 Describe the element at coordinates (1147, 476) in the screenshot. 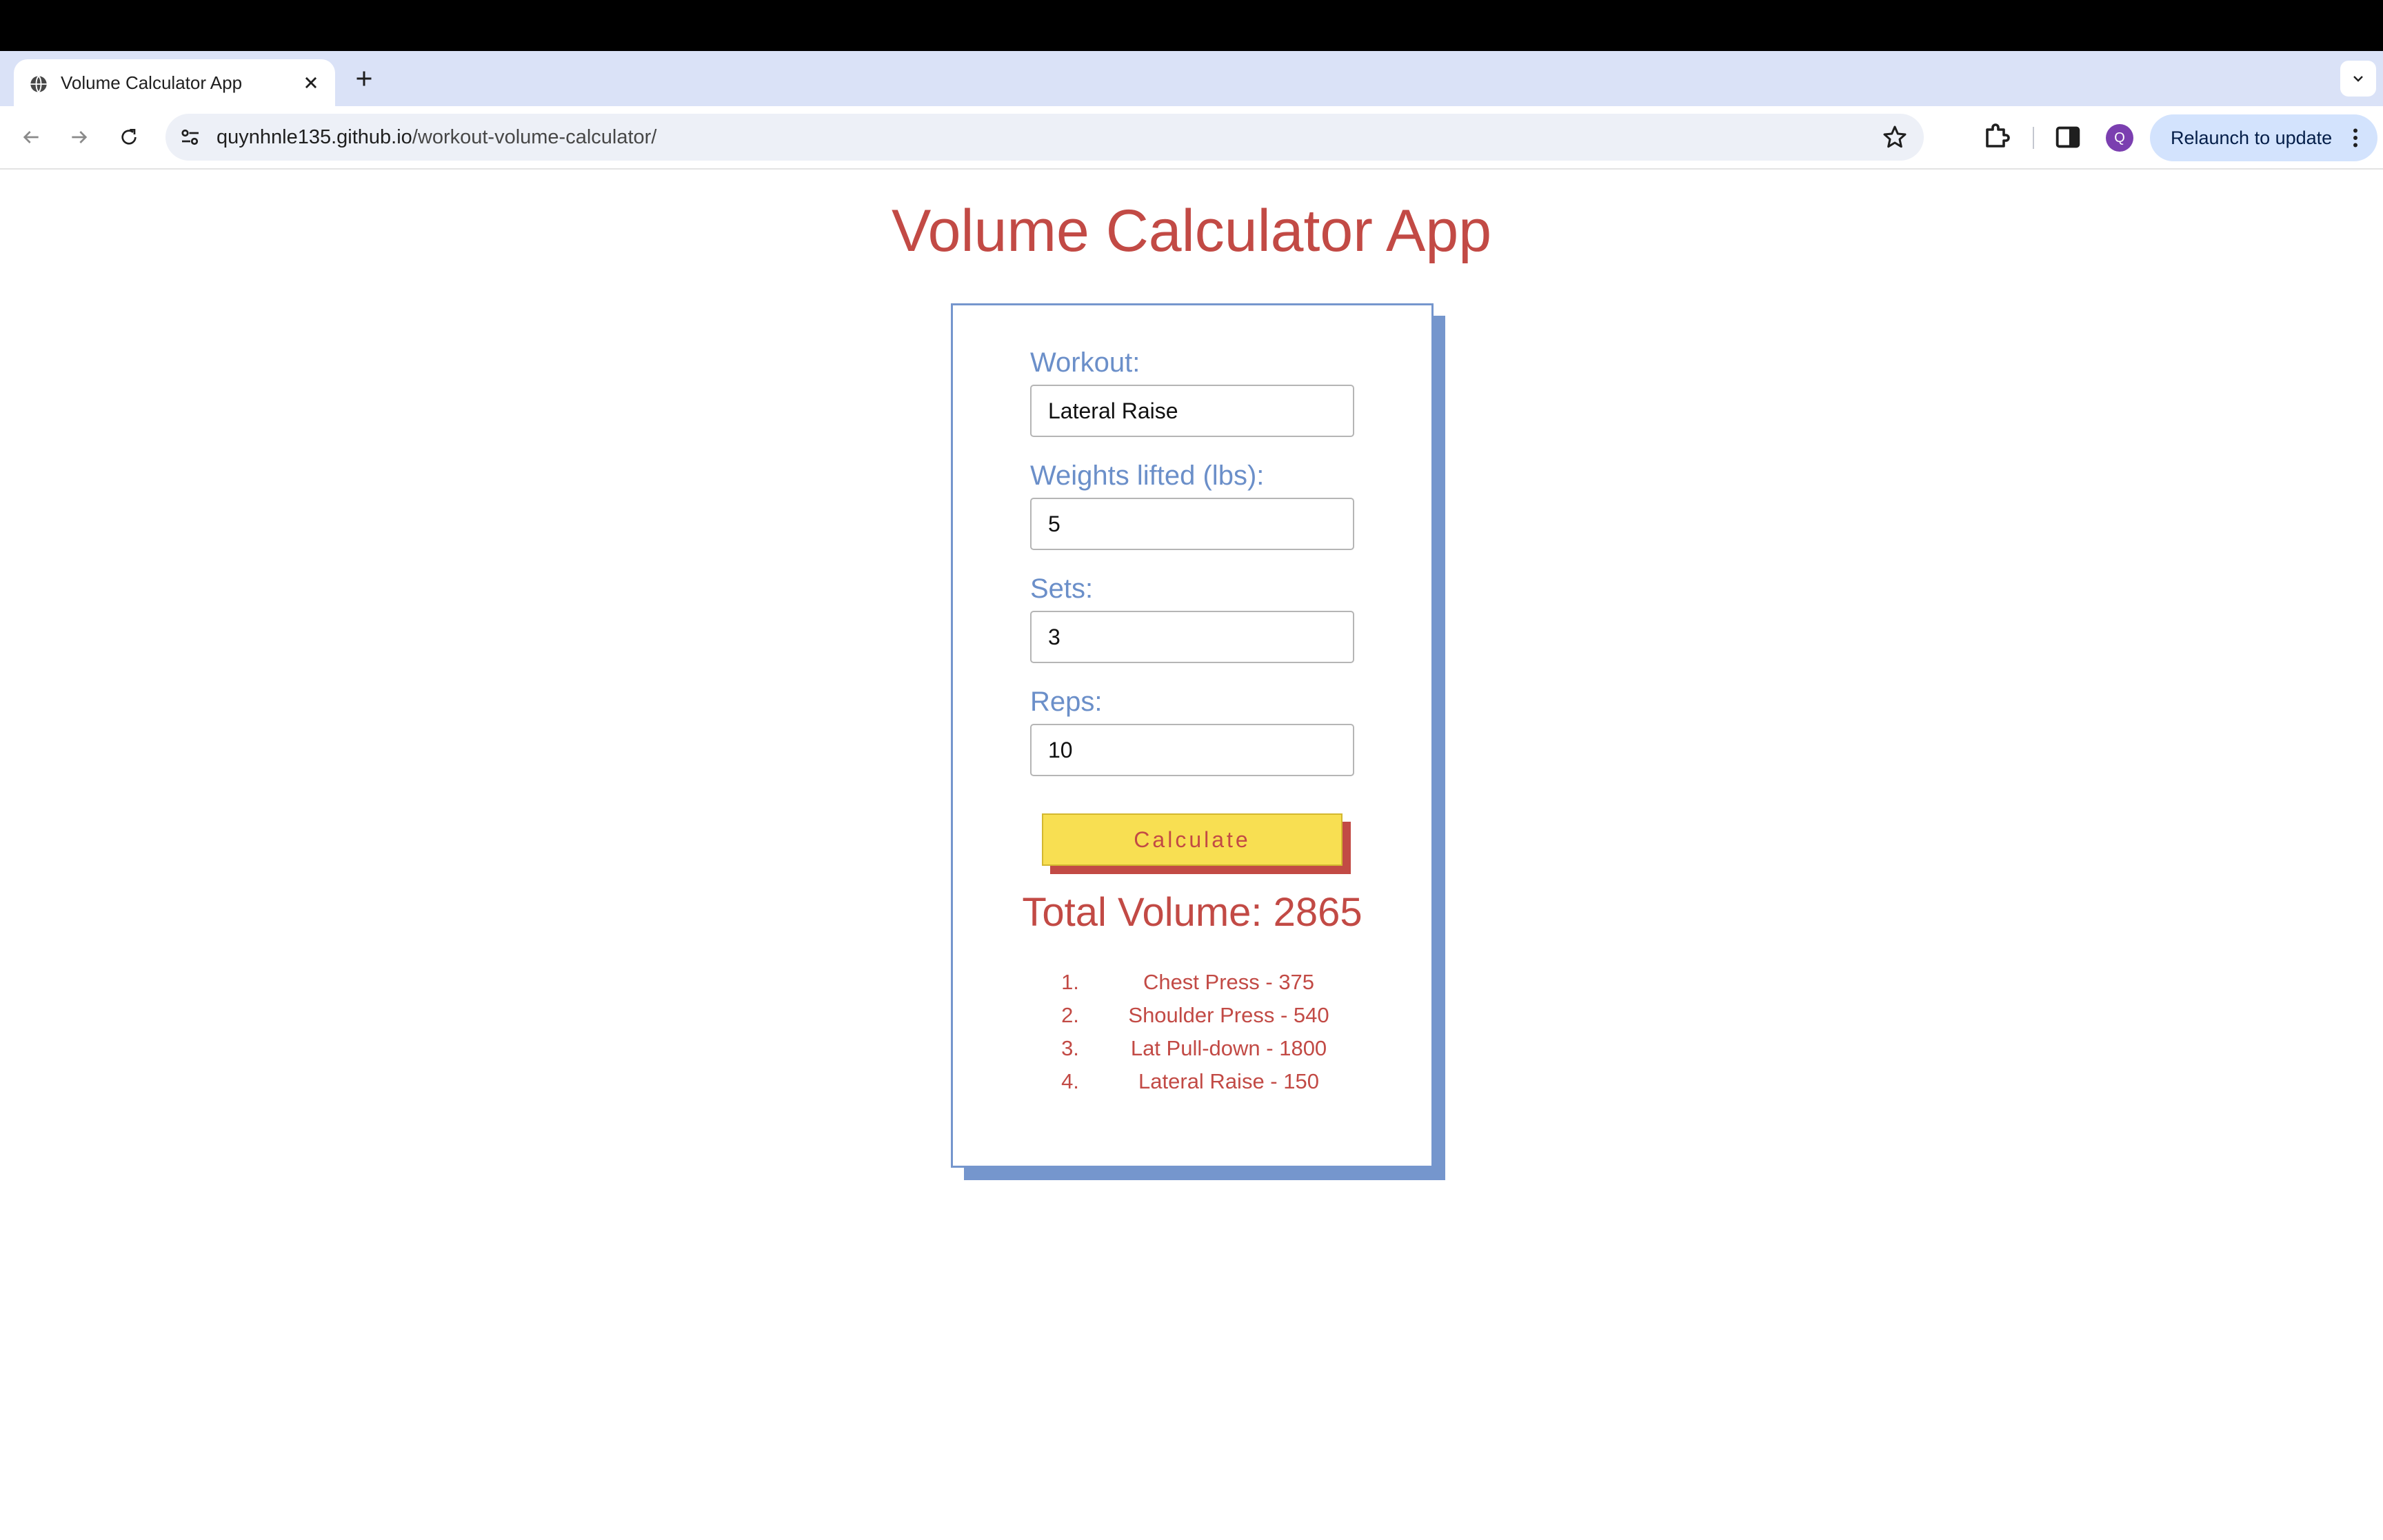

I see `weight-label: Weights lifted (lbs):` at that location.